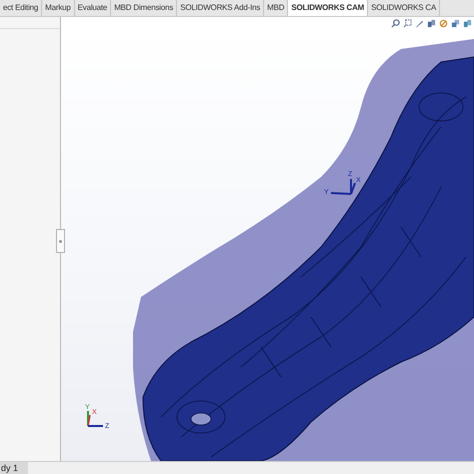 This screenshot has width=474, height=474. Describe the element at coordinates (328, 8) in the screenshot. I see `ribbon-tab: SOLIDWORKS CAM` at that location.